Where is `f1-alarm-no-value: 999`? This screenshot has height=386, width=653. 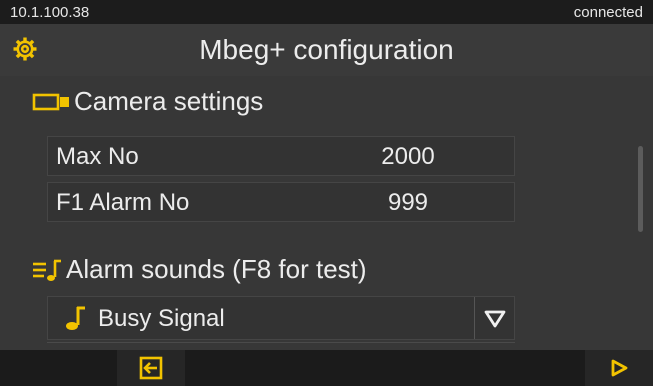
f1-alarm-no-value: 999 is located at coordinates (408, 203).